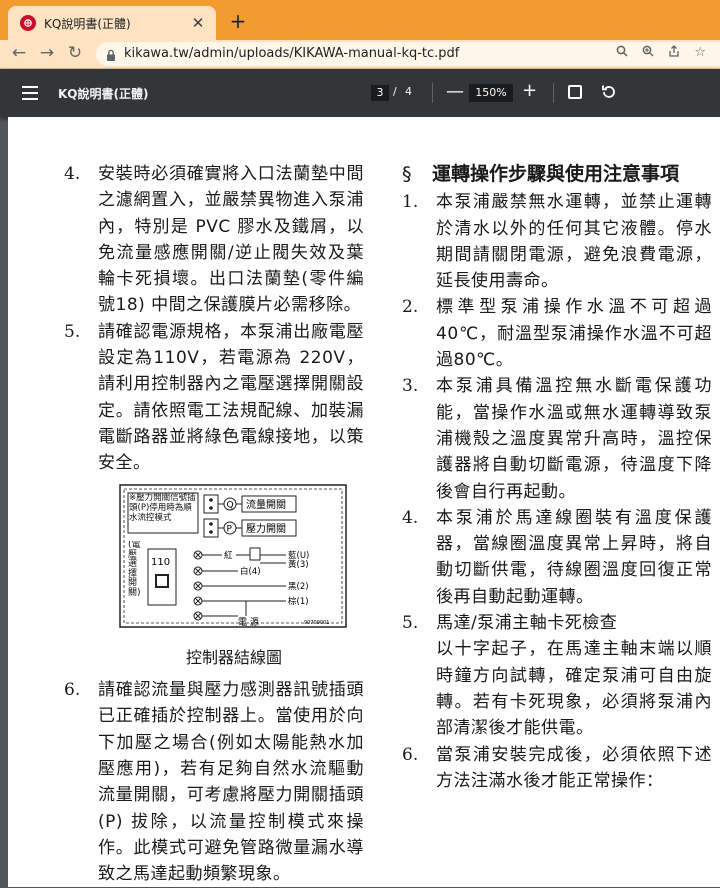 This screenshot has width=720, height=888. I want to click on list-item: 5. 馬達/泵浦主軸卡死檢查, so click(557, 623).